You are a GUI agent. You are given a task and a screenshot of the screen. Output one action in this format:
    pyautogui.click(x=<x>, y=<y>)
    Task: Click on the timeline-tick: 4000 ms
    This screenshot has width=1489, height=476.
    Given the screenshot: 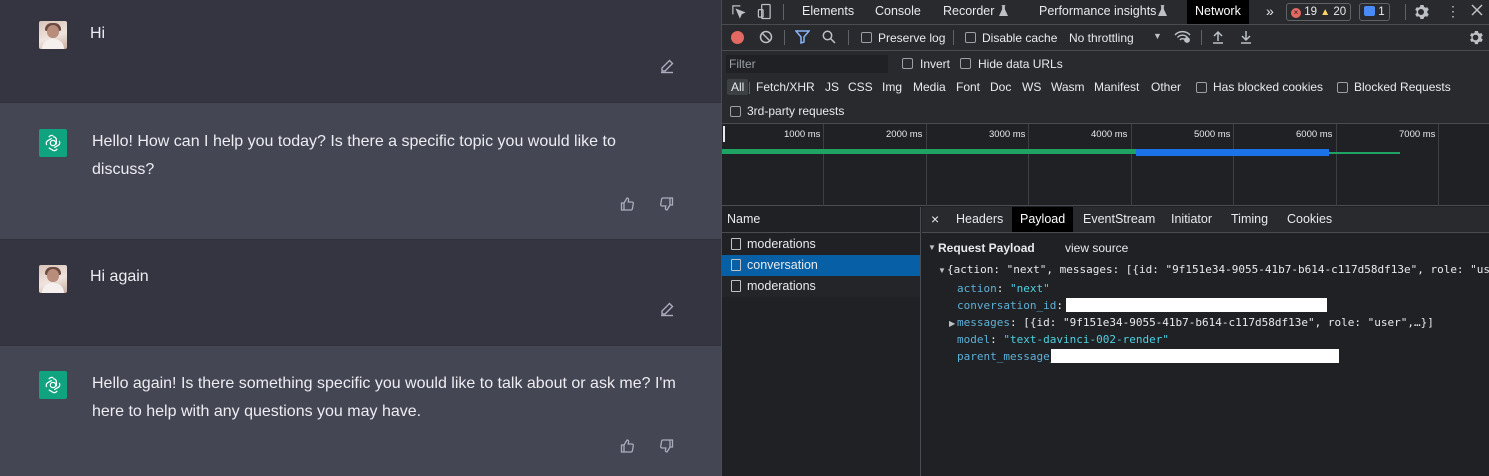 What is the action you would take?
    pyautogui.click(x=1109, y=134)
    